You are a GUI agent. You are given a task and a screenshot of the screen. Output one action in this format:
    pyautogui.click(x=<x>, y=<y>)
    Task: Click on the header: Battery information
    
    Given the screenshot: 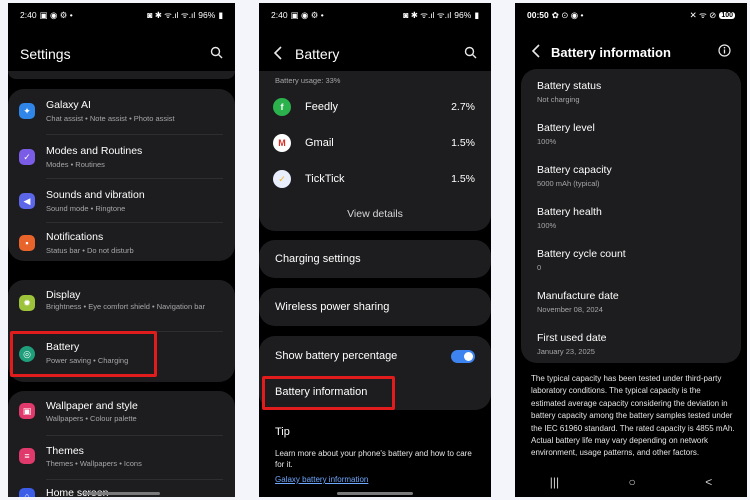 What is the action you would take?
    pyautogui.click(x=631, y=52)
    